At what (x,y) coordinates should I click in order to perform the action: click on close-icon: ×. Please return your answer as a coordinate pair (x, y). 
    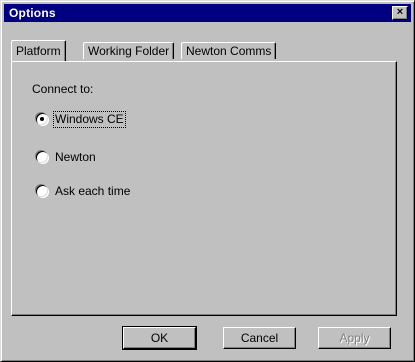
    Looking at the image, I should click on (400, 13).